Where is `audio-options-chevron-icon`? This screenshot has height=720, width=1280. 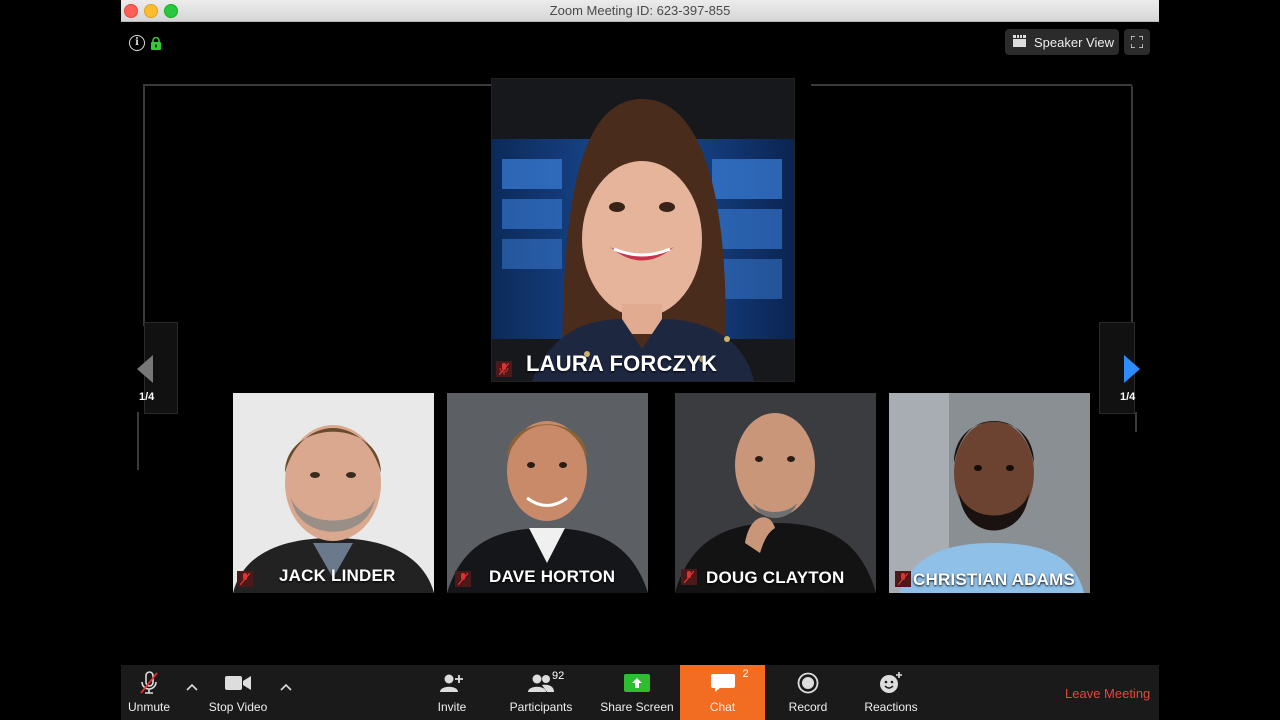
audio-options-chevron-icon is located at coordinates (192, 688).